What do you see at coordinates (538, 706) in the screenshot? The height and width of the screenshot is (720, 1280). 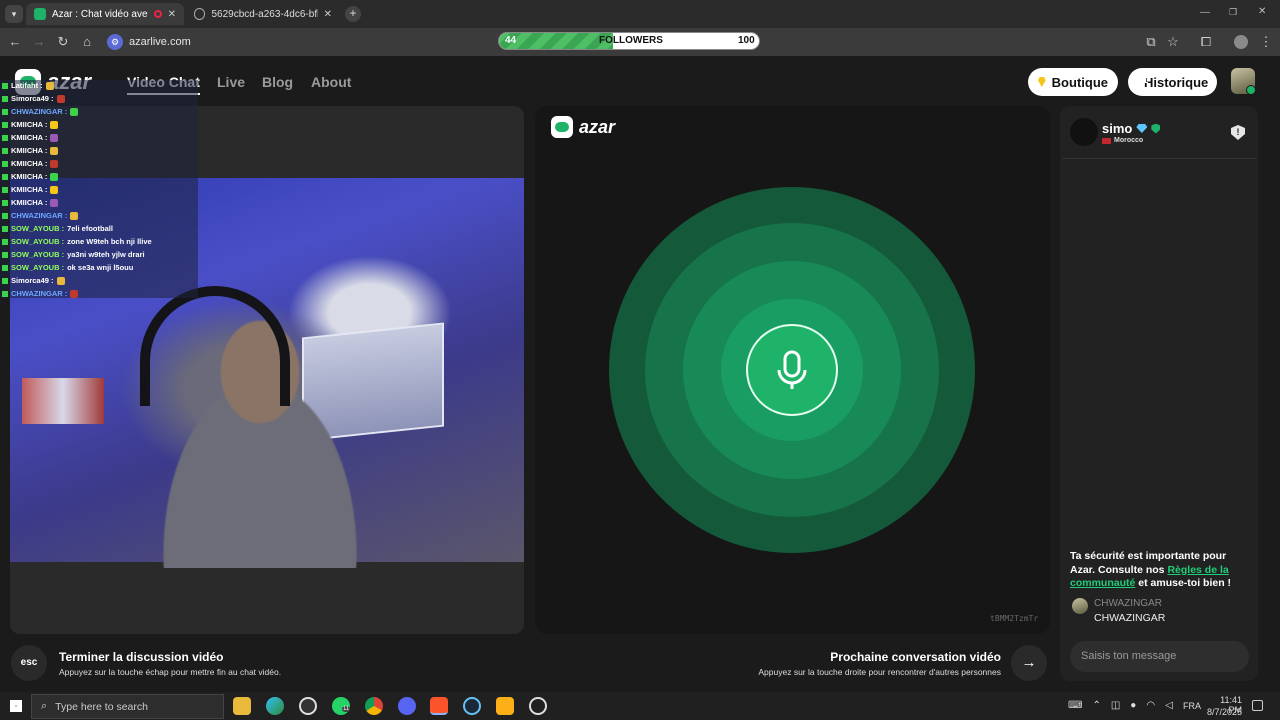 I see `app-icon` at bounding box center [538, 706].